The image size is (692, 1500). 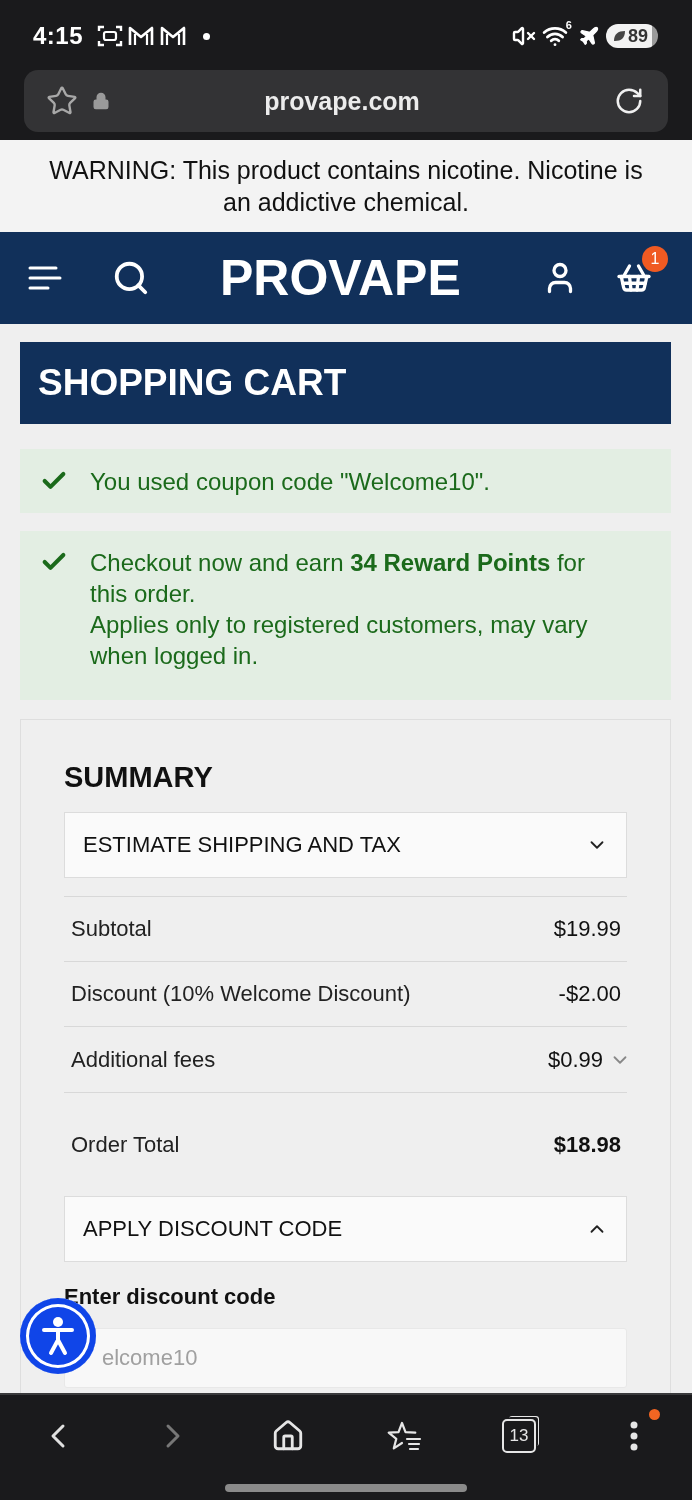 What do you see at coordinates (340, 278) in the screenshot?
I see `provape-logo: PROVAPE` at bounding box center [340, 278].